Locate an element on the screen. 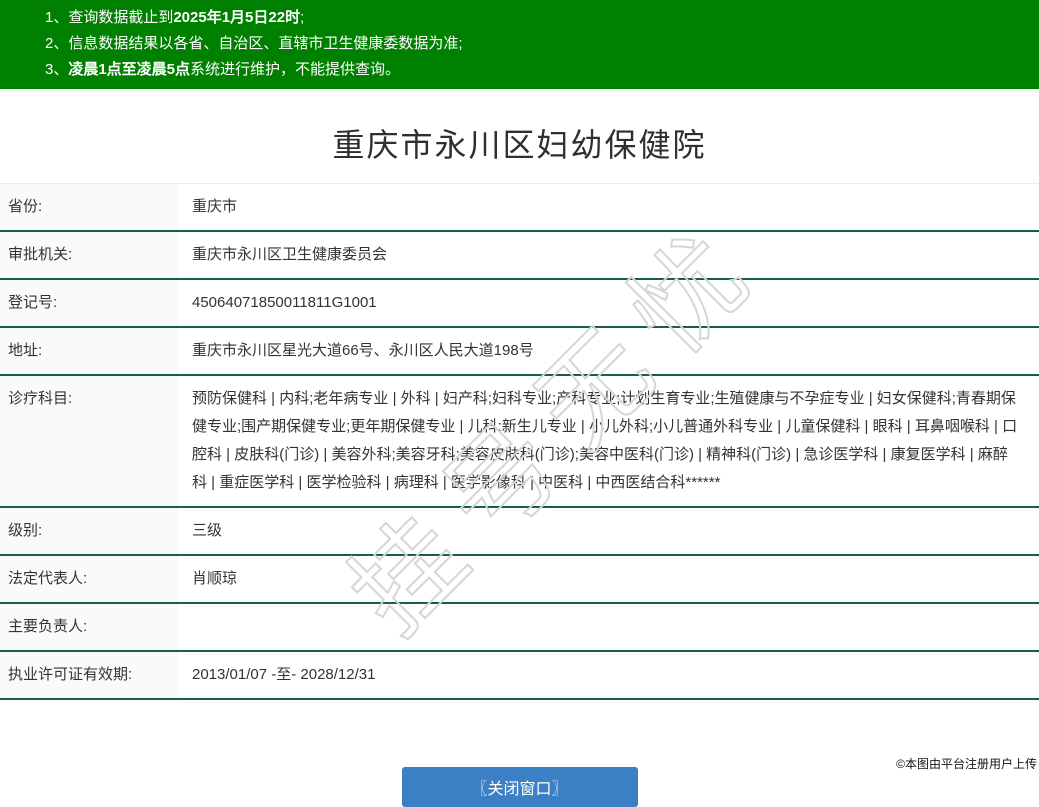  table-row: 登记号: 45064071850011811G1001 is located at coordinates (519, 303).